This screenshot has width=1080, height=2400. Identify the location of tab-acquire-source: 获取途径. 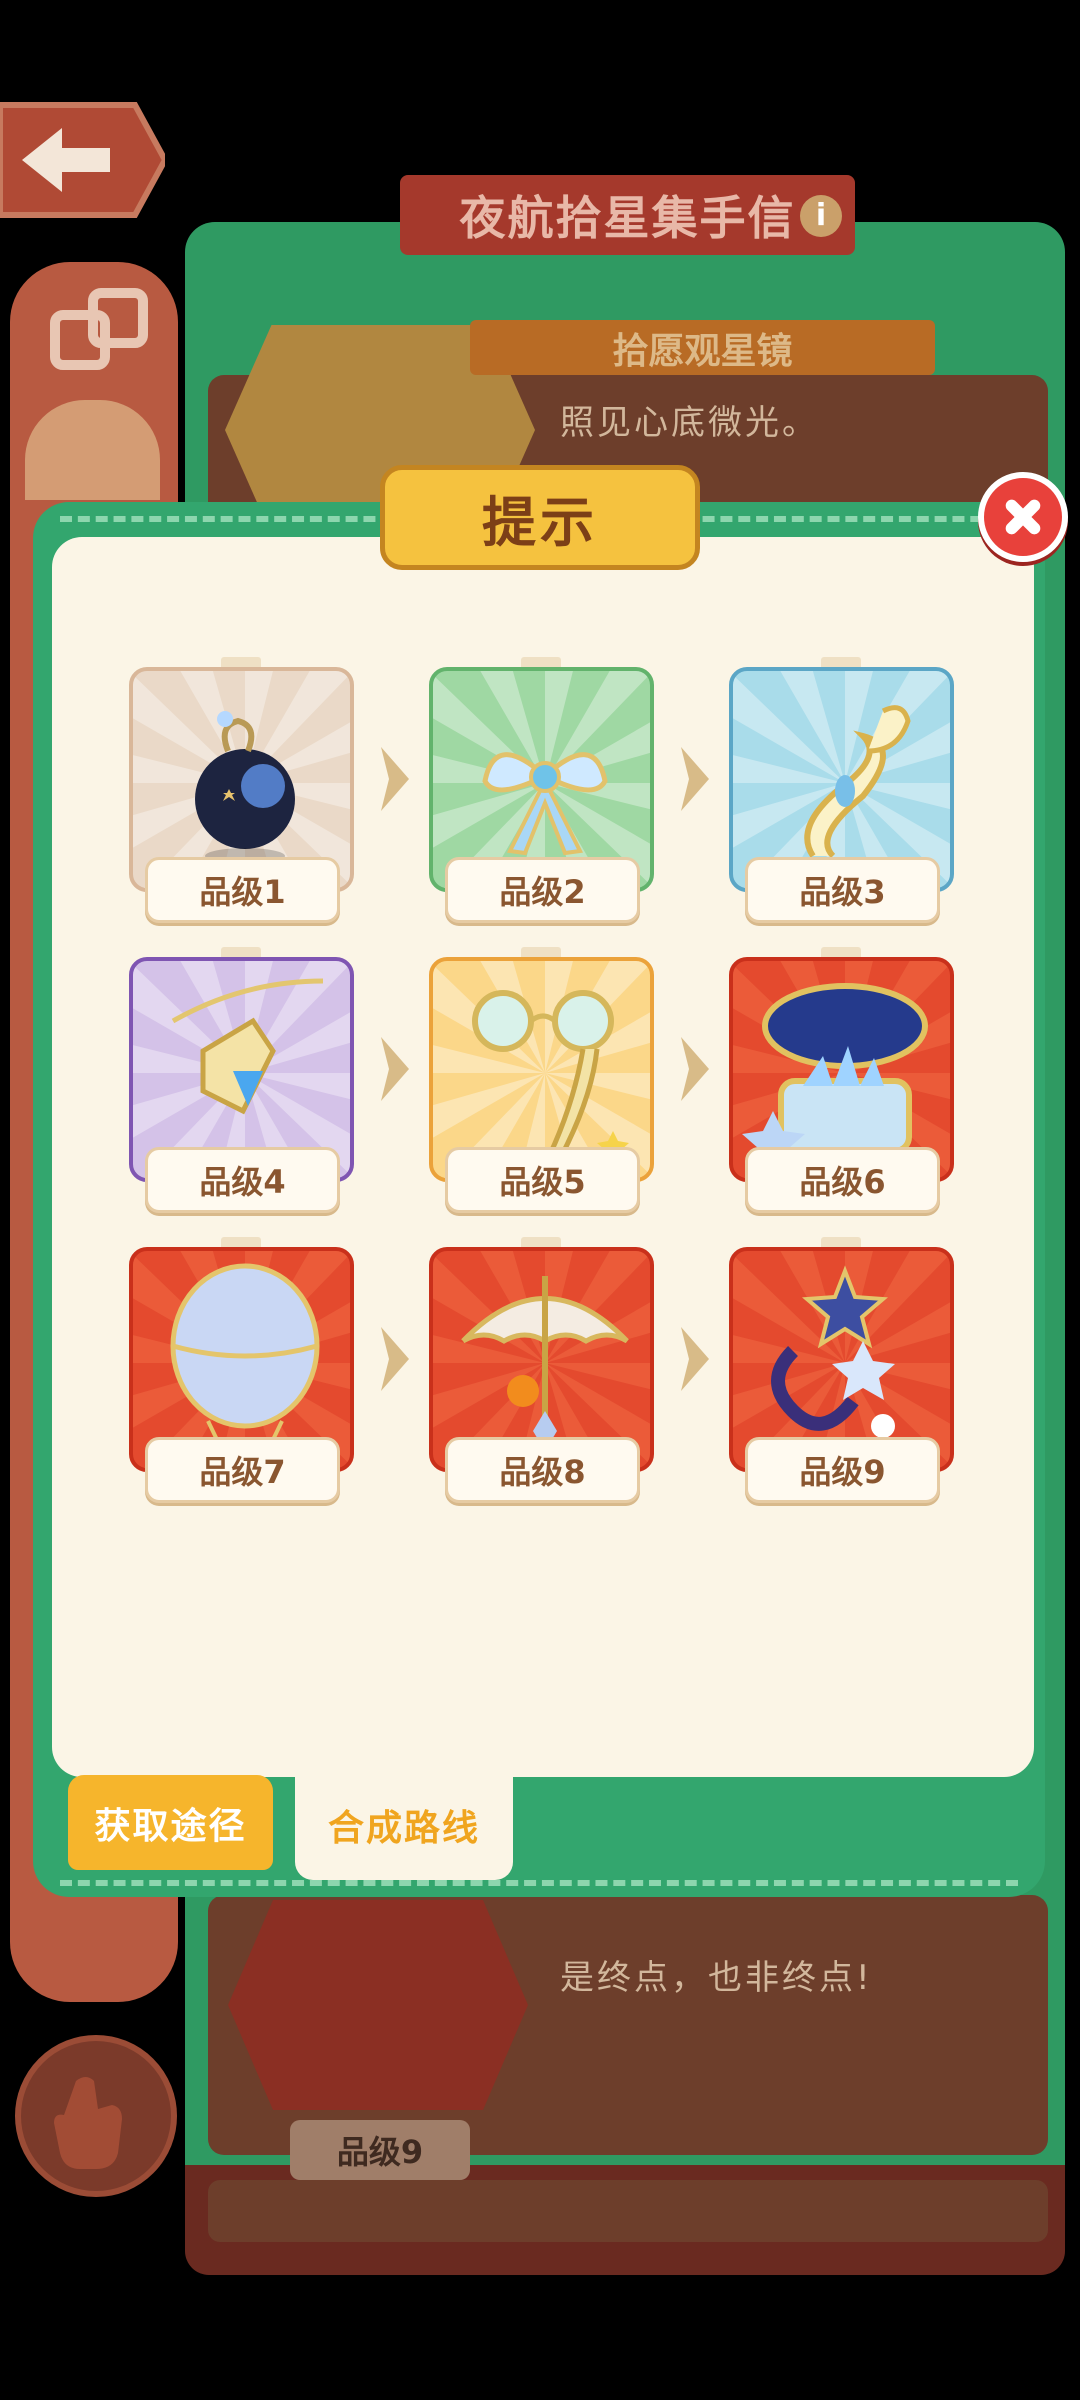
(170, 1822).